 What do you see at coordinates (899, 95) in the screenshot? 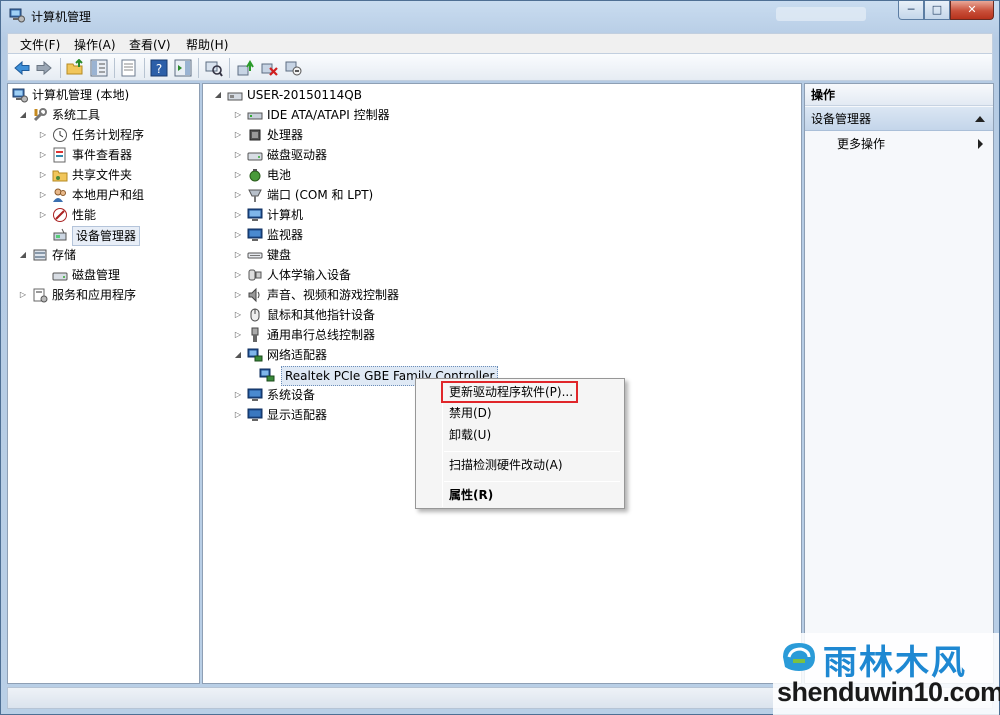
I see `actions-title: 操作` at bounding box center [899, 95].